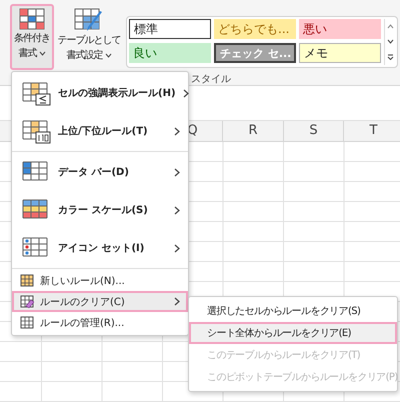  I want to click on menu-item: シート全体からルールをクリア(E), so click(293, 333).